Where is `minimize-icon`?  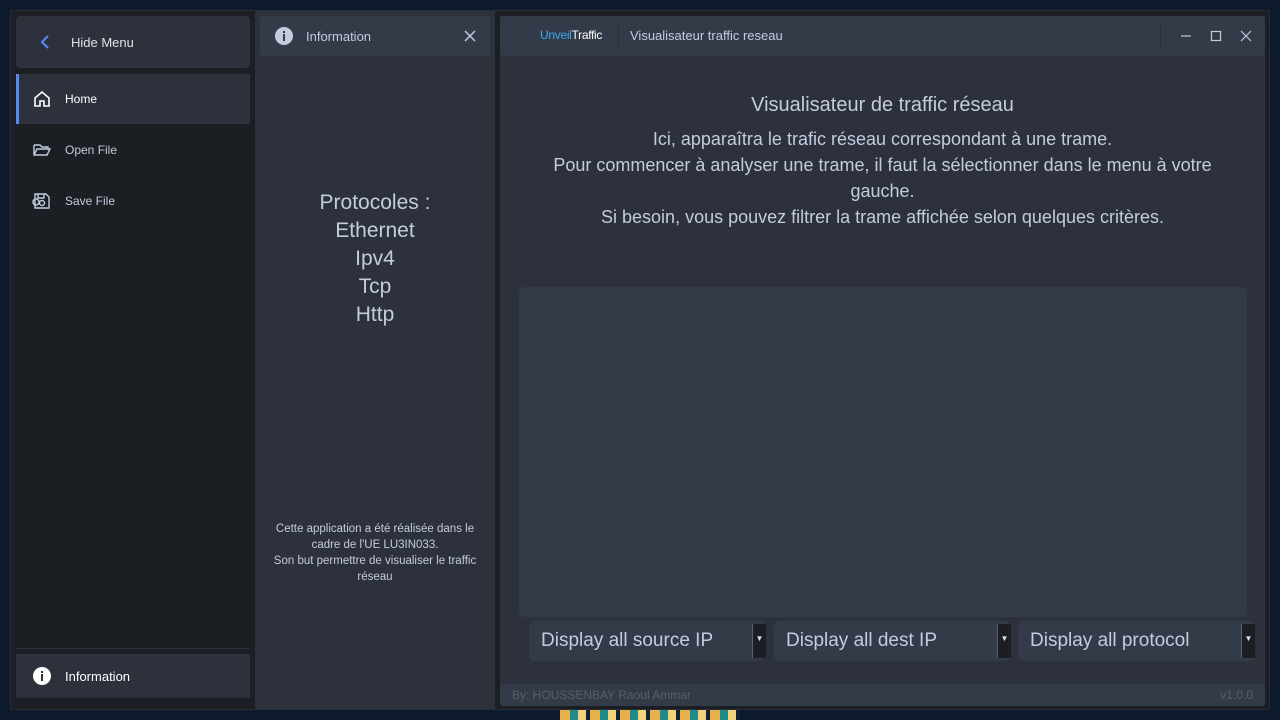 minimize-icon is located at coordinates (1186, 36).